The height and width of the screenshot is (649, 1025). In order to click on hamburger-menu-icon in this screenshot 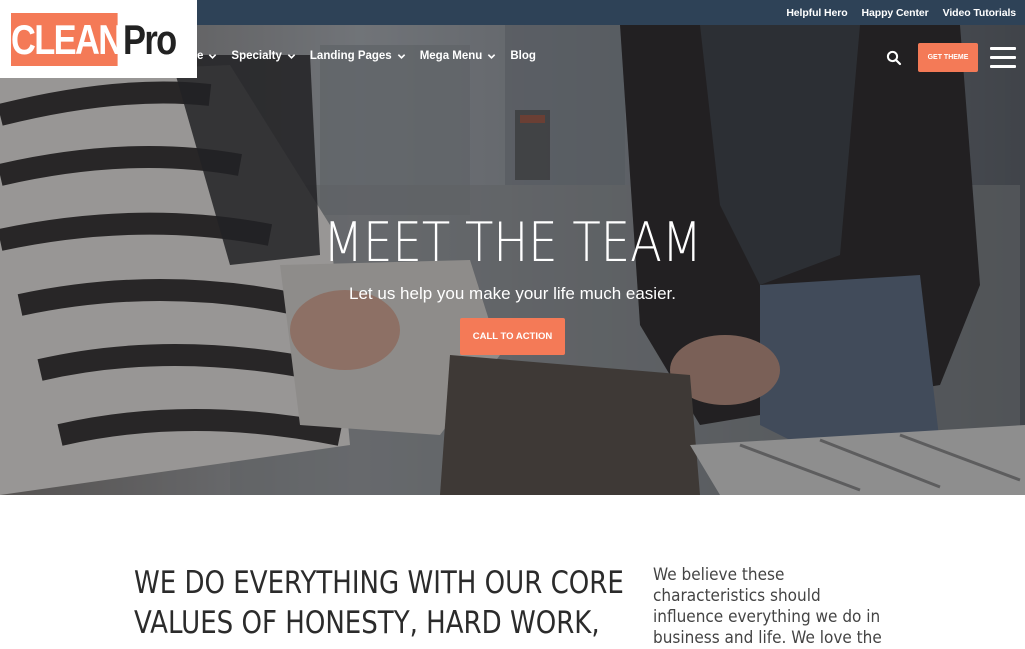, I will do `click(1003, 57)`.